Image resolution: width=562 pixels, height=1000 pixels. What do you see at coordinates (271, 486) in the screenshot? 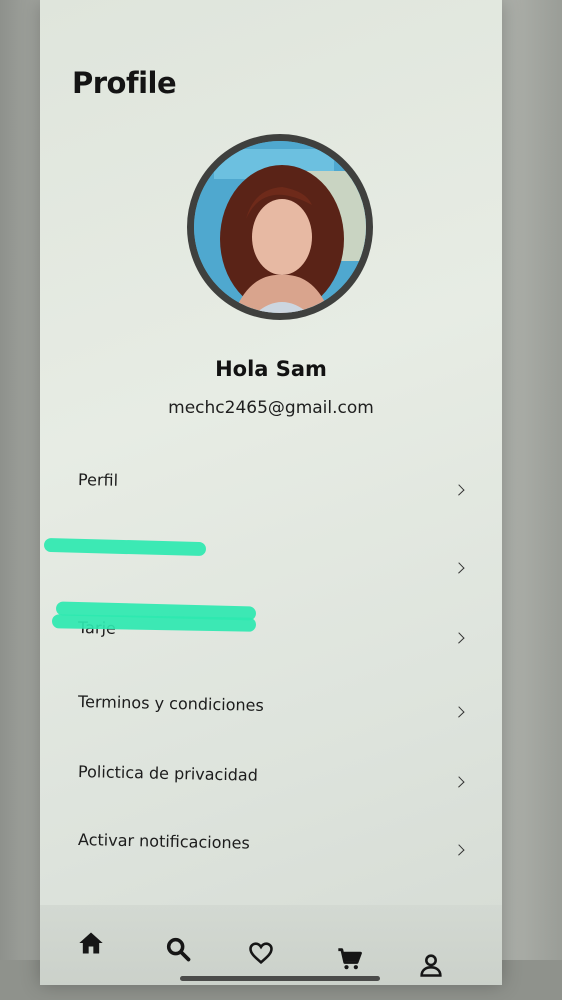
I see `menu-item-perfil: Perfil` at bounding box center [271, 486].